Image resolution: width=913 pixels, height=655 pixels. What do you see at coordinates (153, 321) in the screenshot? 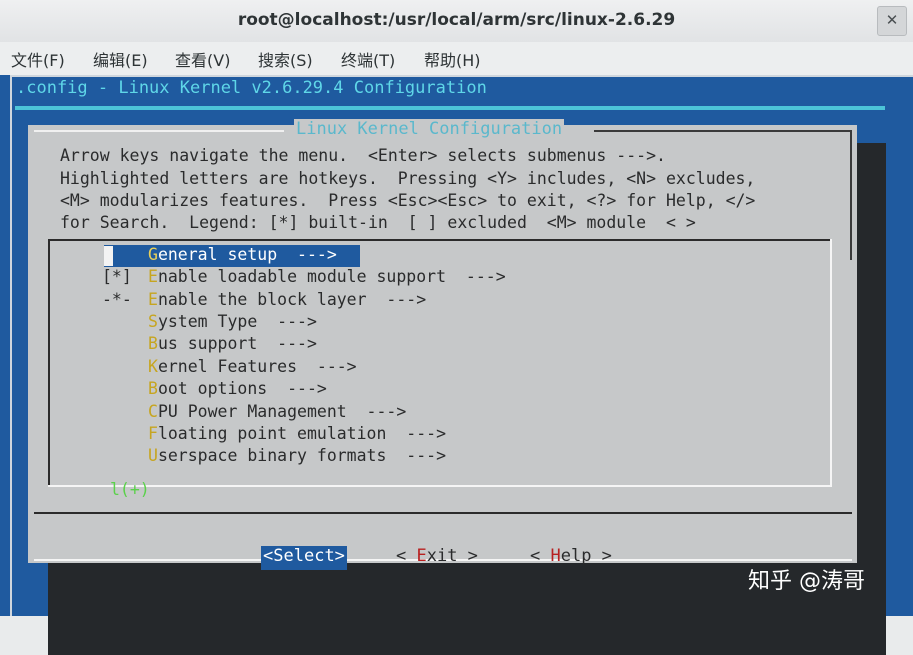
I see `menu-hotkey: S` at bounding box center [153, 321].